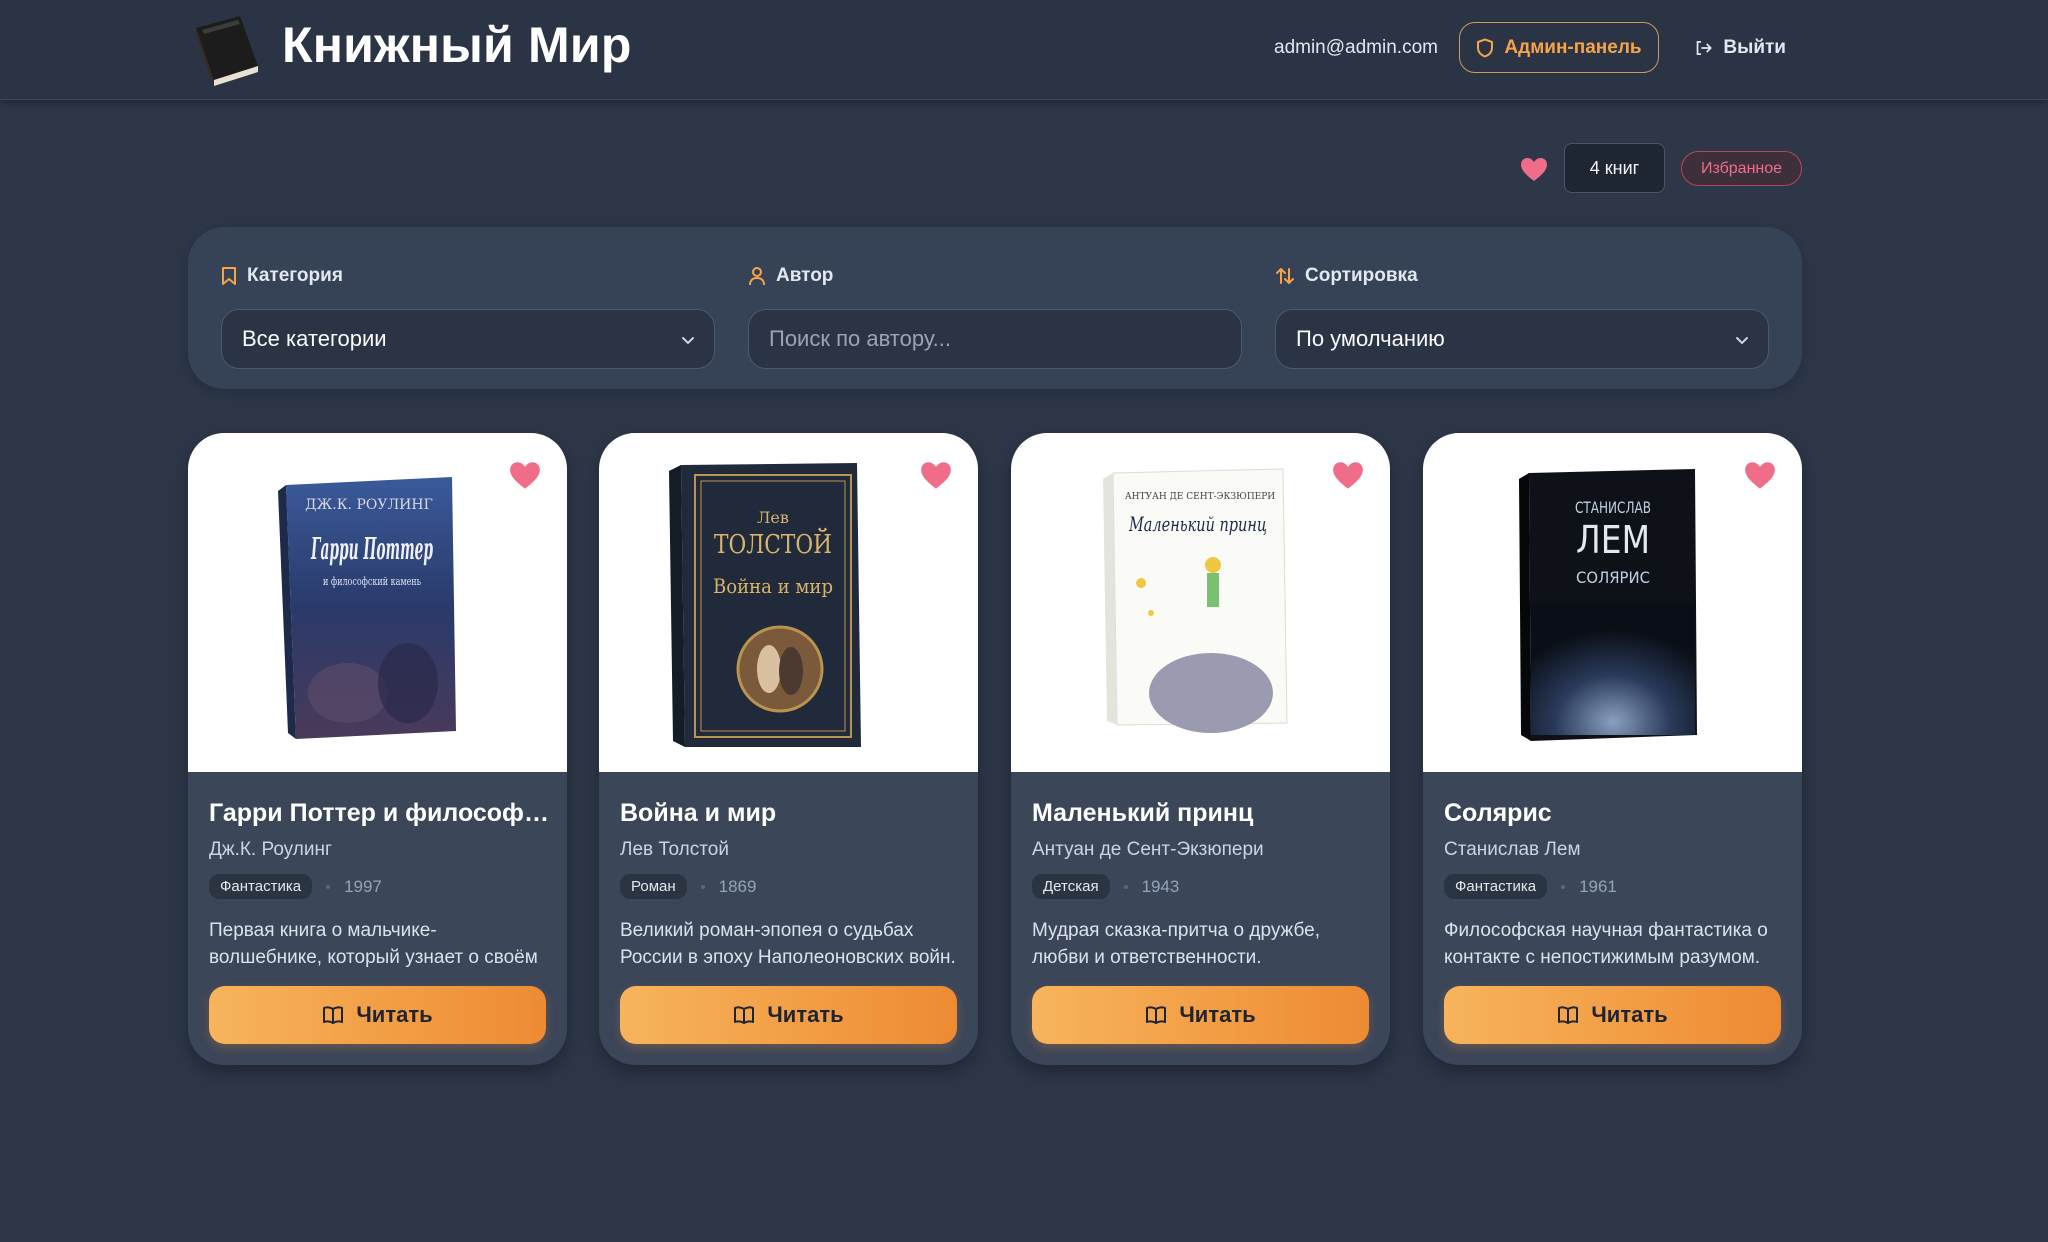 The height and width of the screenshot is (1242, 2048). What do you see at coordinates (1071, 886) in the screenshot?
I see `category-tag: Детская` at bounding box center [1071, 886].